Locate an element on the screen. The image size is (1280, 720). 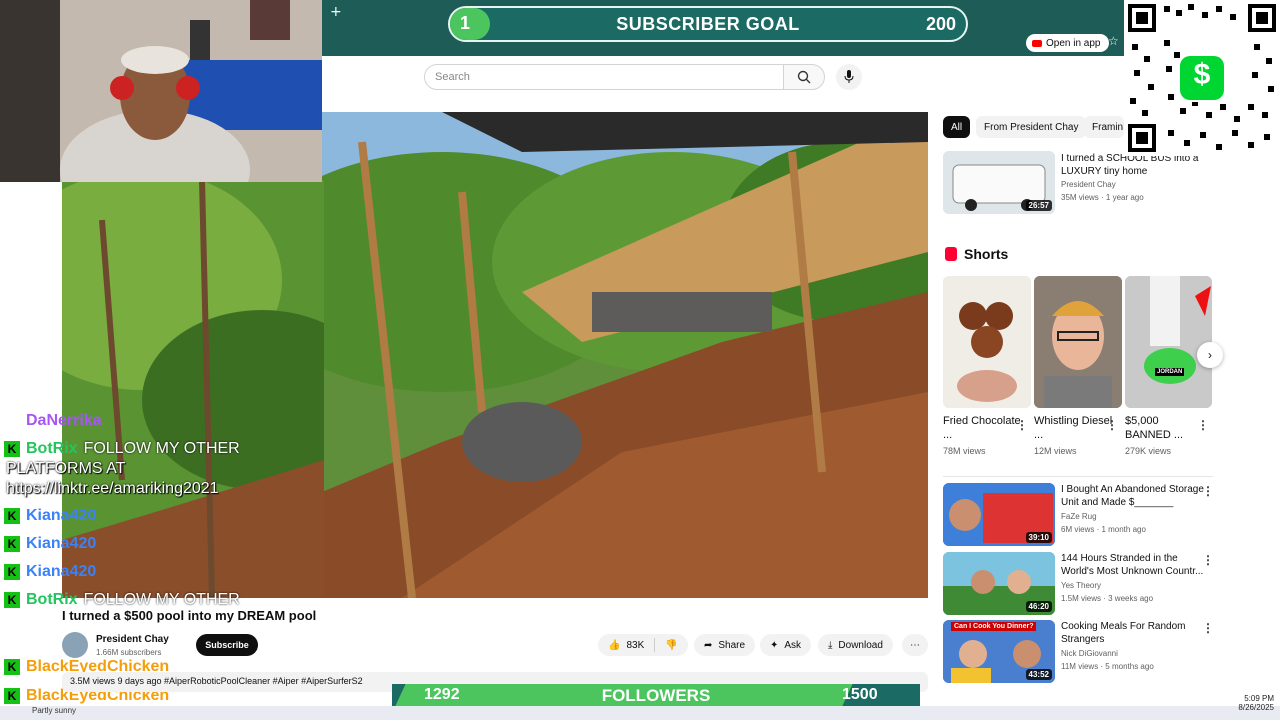
chevron-right-icon: › is located at coordinates (1210, 355).